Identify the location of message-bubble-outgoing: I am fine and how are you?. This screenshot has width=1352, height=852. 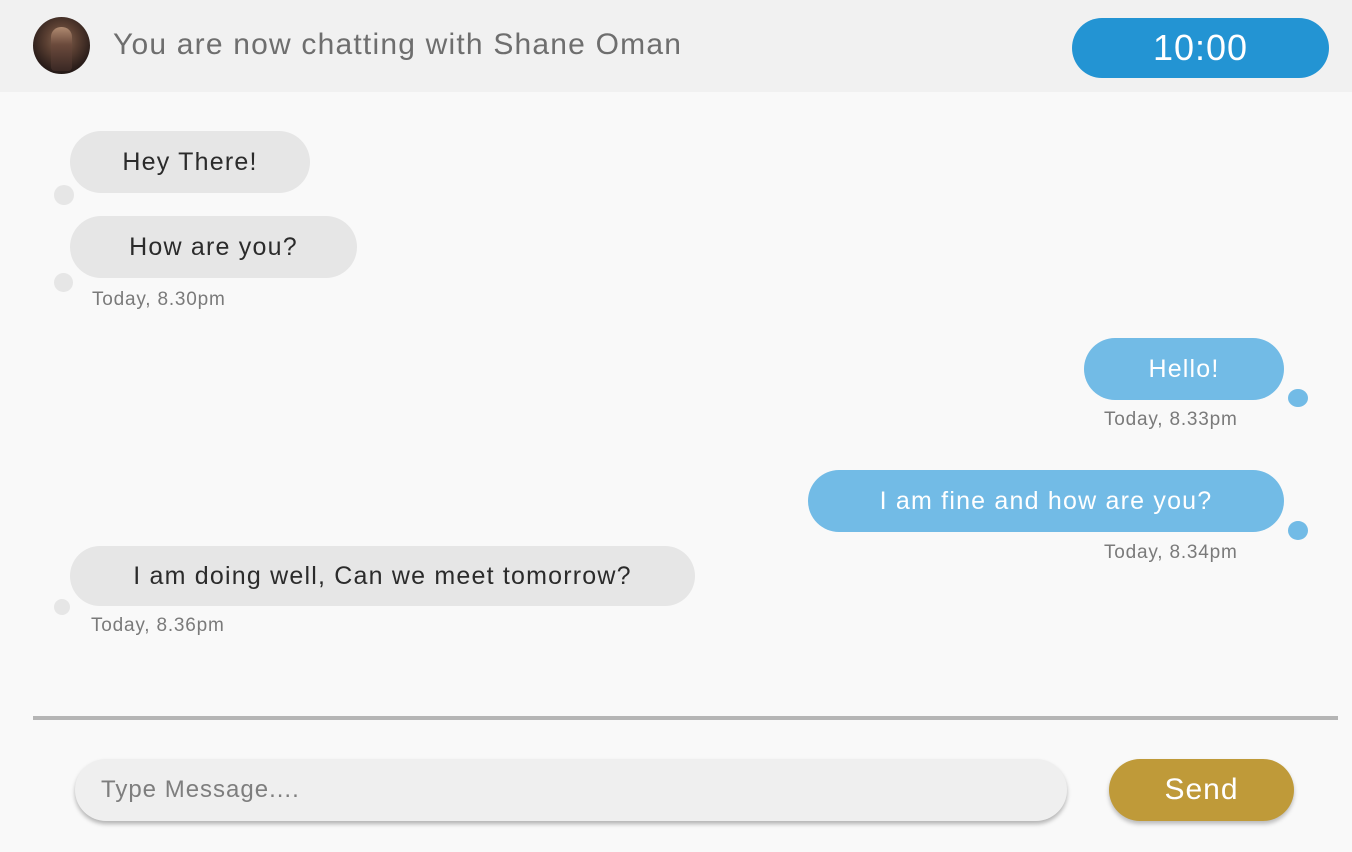
(1046, 501).